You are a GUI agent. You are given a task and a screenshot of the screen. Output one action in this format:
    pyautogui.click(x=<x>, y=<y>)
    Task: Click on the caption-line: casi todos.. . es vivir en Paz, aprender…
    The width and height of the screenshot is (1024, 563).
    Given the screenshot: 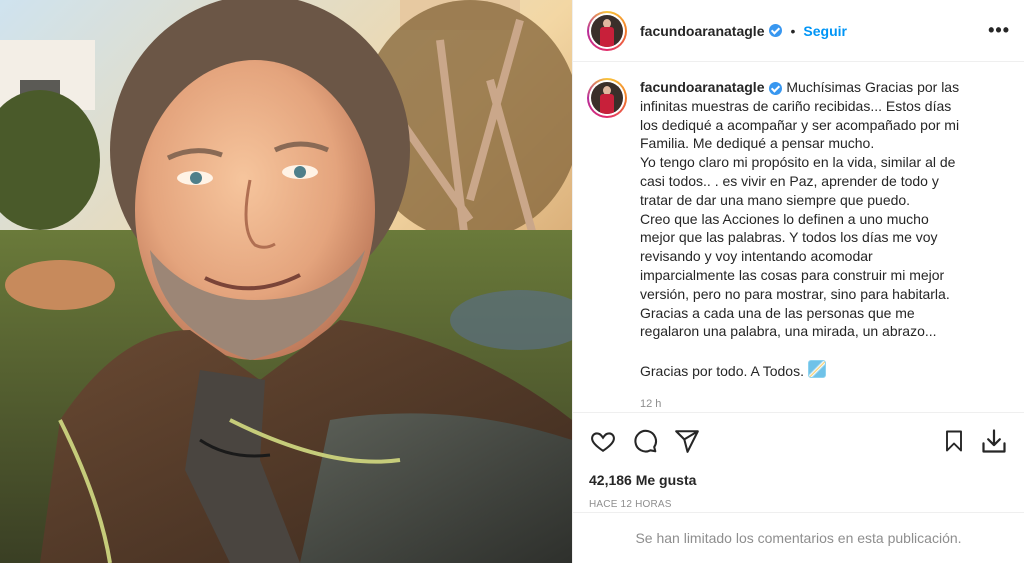 What is the action you would take?
    pyautogui.click(x=789, y=180)
    